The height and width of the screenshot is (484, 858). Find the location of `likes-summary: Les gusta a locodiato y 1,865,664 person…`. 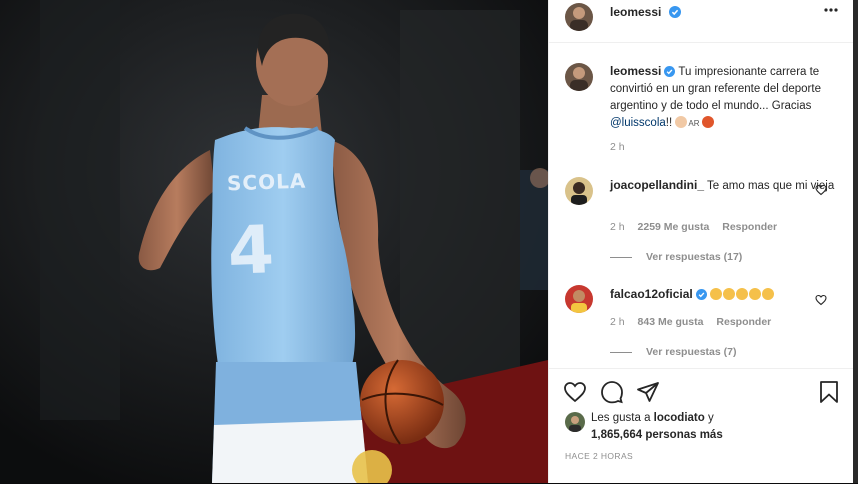

likes-summary: Les gusta a locodiato y 1,865,664 person… is located at coordinates (657, 427).